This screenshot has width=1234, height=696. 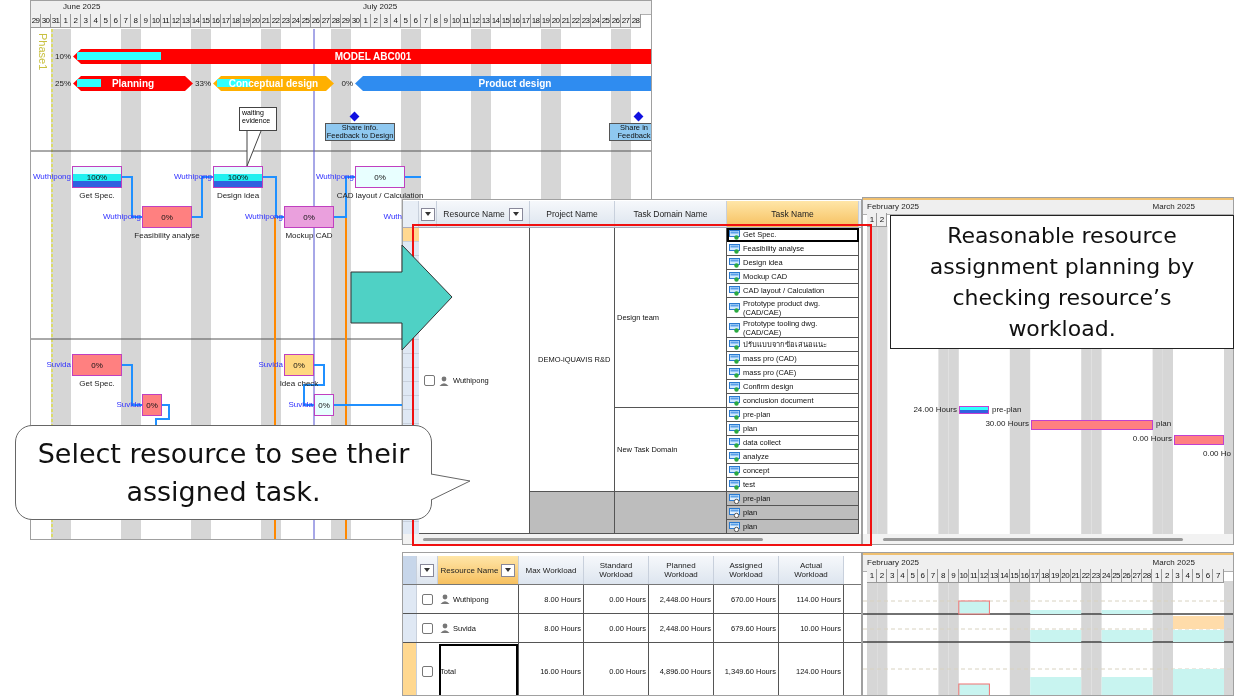 I want to click on day-label: 28, so click(x=336, y=20).